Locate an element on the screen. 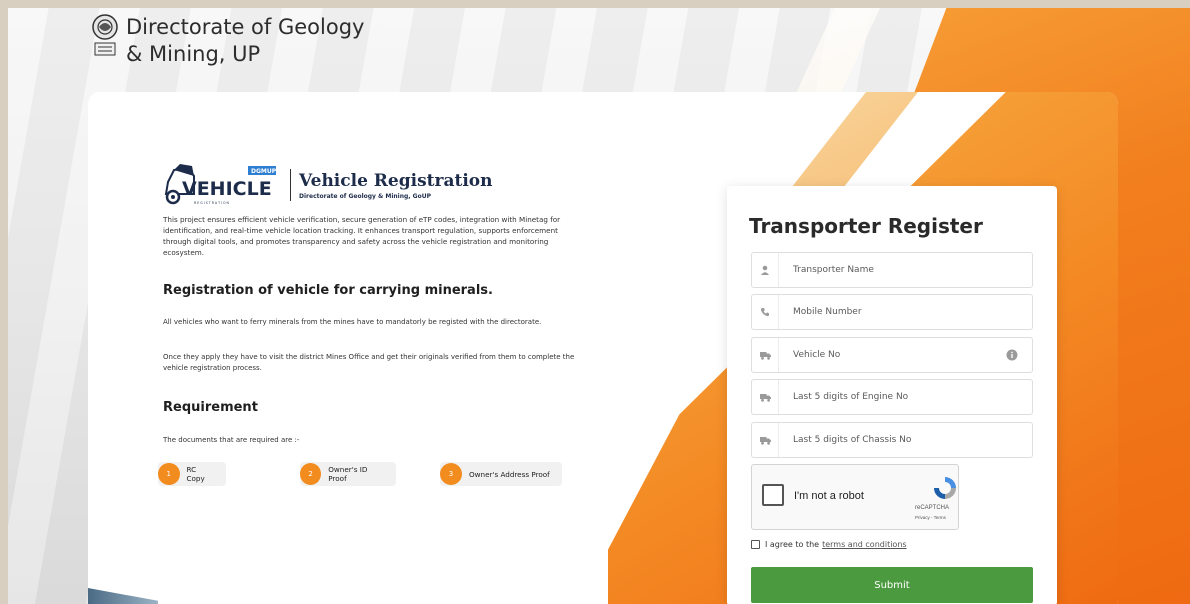  recaptcha-label: I'm not a robot is located at coordinates (829, 496).